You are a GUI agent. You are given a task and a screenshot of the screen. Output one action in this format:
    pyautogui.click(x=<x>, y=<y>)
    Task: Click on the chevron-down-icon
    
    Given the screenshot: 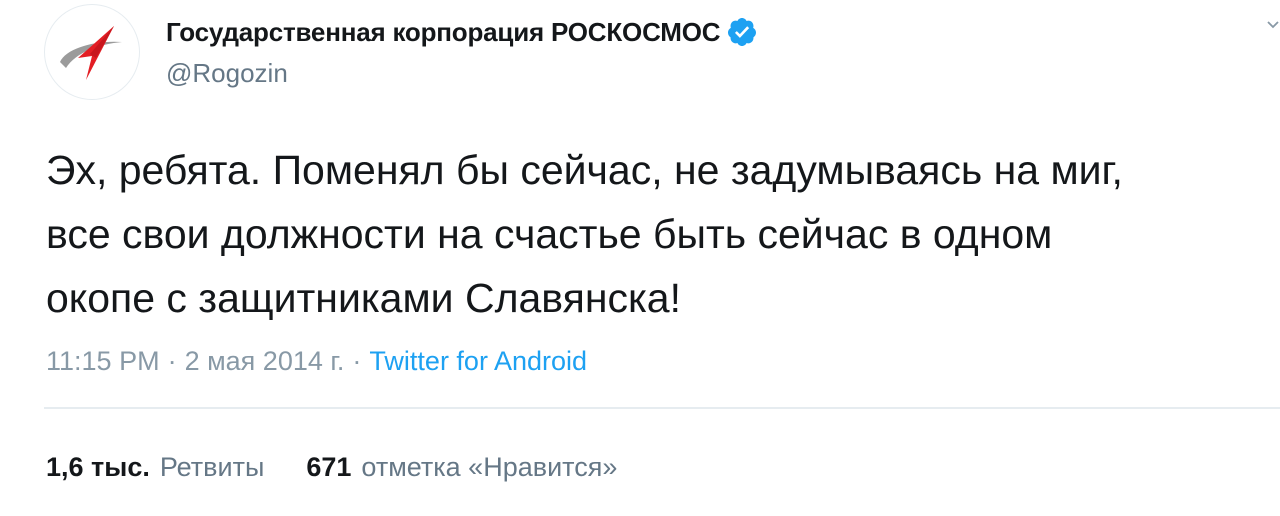 What is the action you would take?
    pyautogui.click(x=1273, y=25)
    